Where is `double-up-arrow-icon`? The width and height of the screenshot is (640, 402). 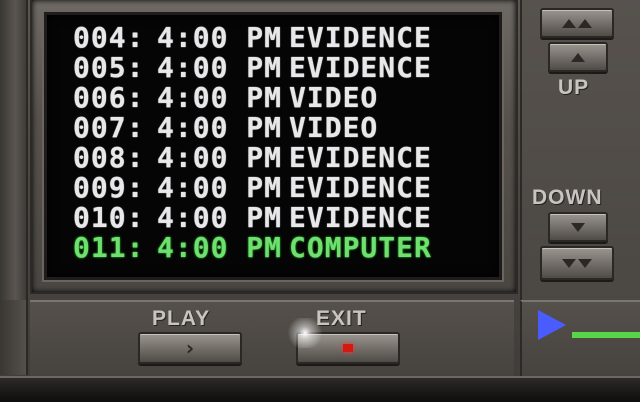 double-up-arrow-icon is located at coordinates (577, 23).